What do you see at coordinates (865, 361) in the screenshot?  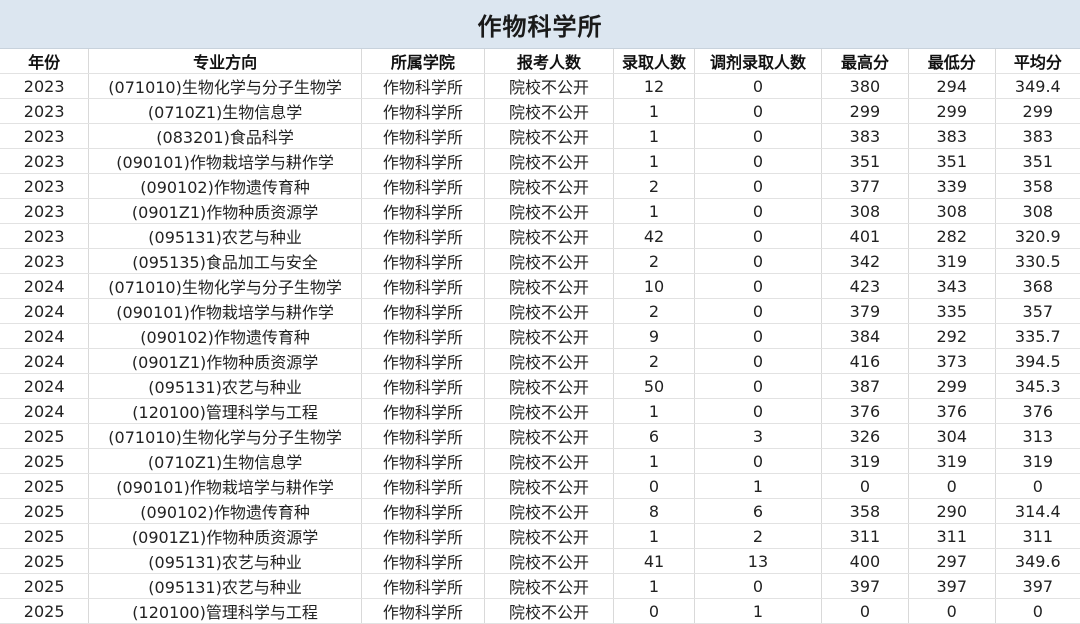 I see `max-score-cell: 416` at bounding box center [865, 361].